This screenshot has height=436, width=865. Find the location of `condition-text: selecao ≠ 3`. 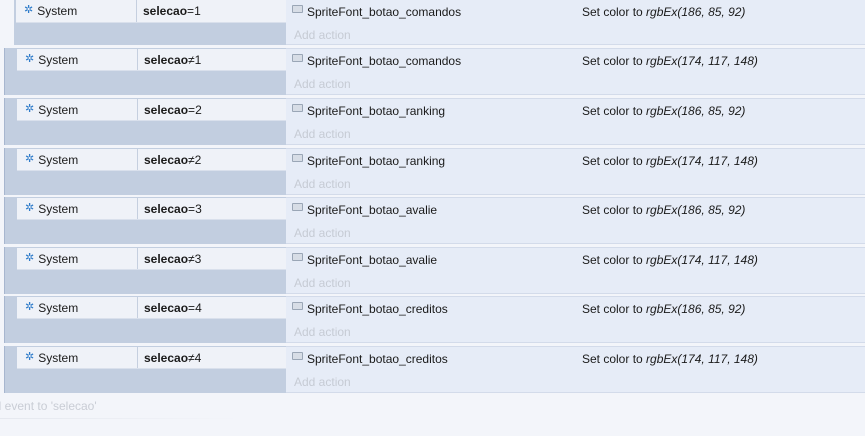

condition-text: selecao ≠ 3 is located at coordinates (172, 258).